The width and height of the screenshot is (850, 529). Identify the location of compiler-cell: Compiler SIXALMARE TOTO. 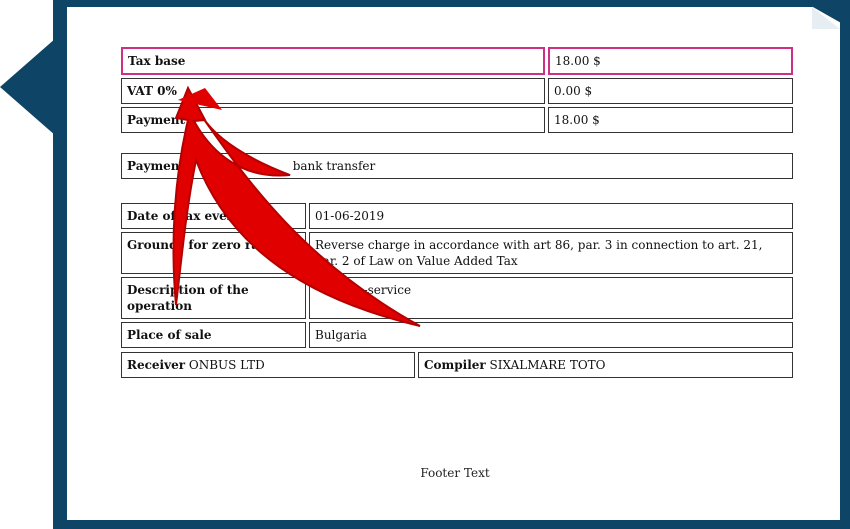
(605, 365).